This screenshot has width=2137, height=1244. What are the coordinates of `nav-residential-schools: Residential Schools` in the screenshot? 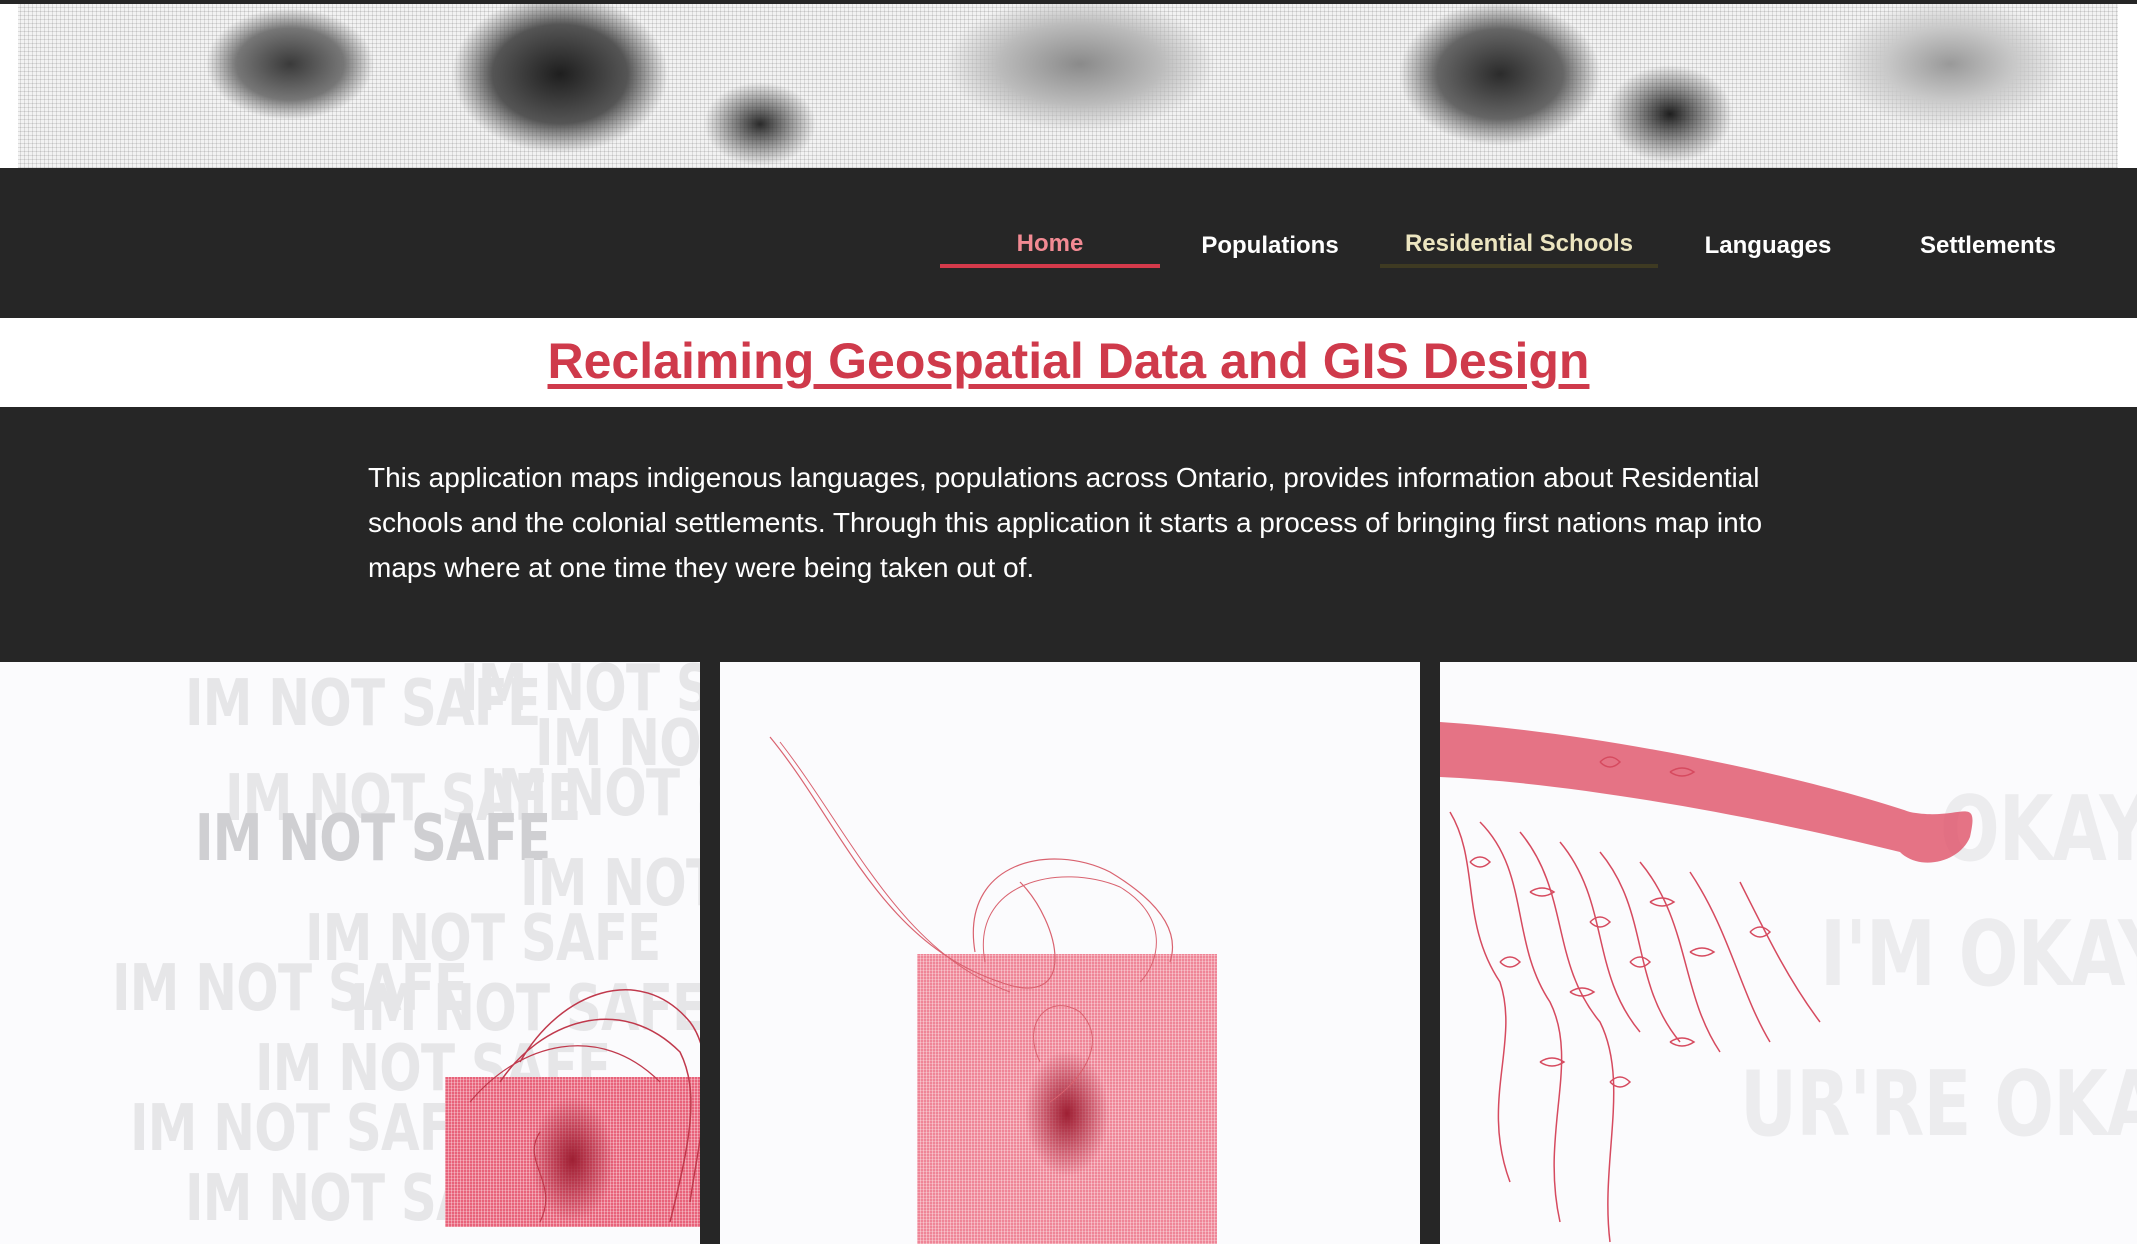 It's located at (1519, 246).